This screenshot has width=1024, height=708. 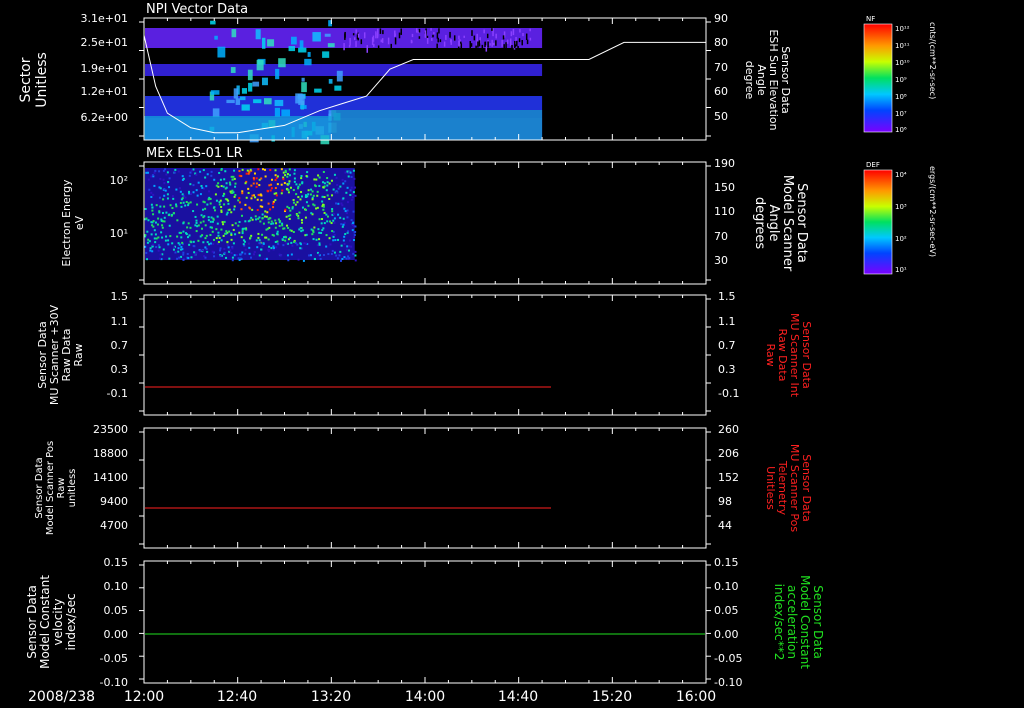 I want to click on panel-2-right-label-line-0: Sensor Data, so click(x=801, y=223).